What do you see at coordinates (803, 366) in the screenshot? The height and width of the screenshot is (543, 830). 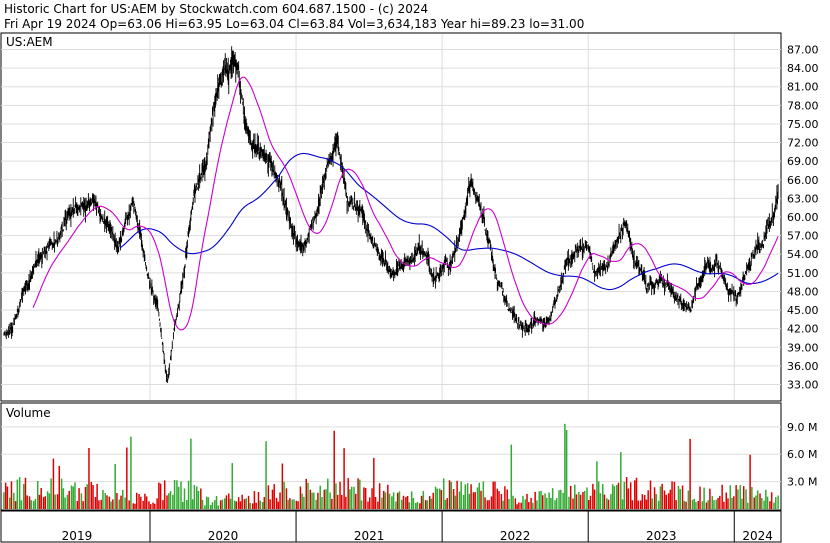 I see `price-tick-label: 36.00` at bounding box center [803, 366].